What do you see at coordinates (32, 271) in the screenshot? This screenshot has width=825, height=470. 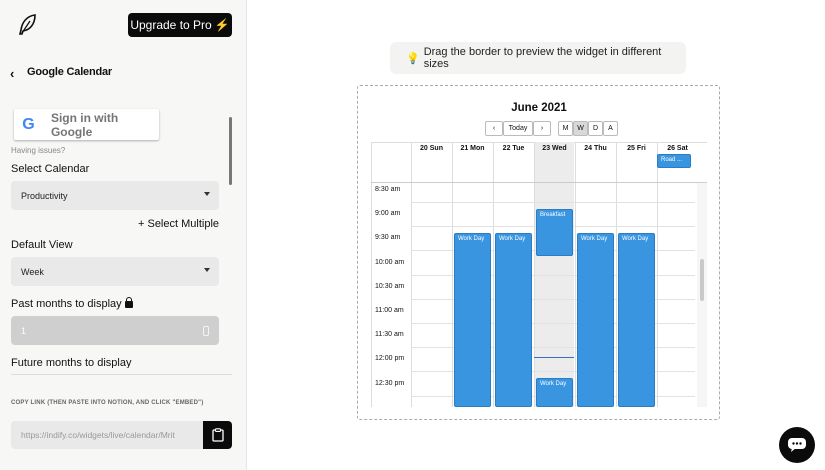 I see `default-view-value: Week` at bounding box center [32, 271].